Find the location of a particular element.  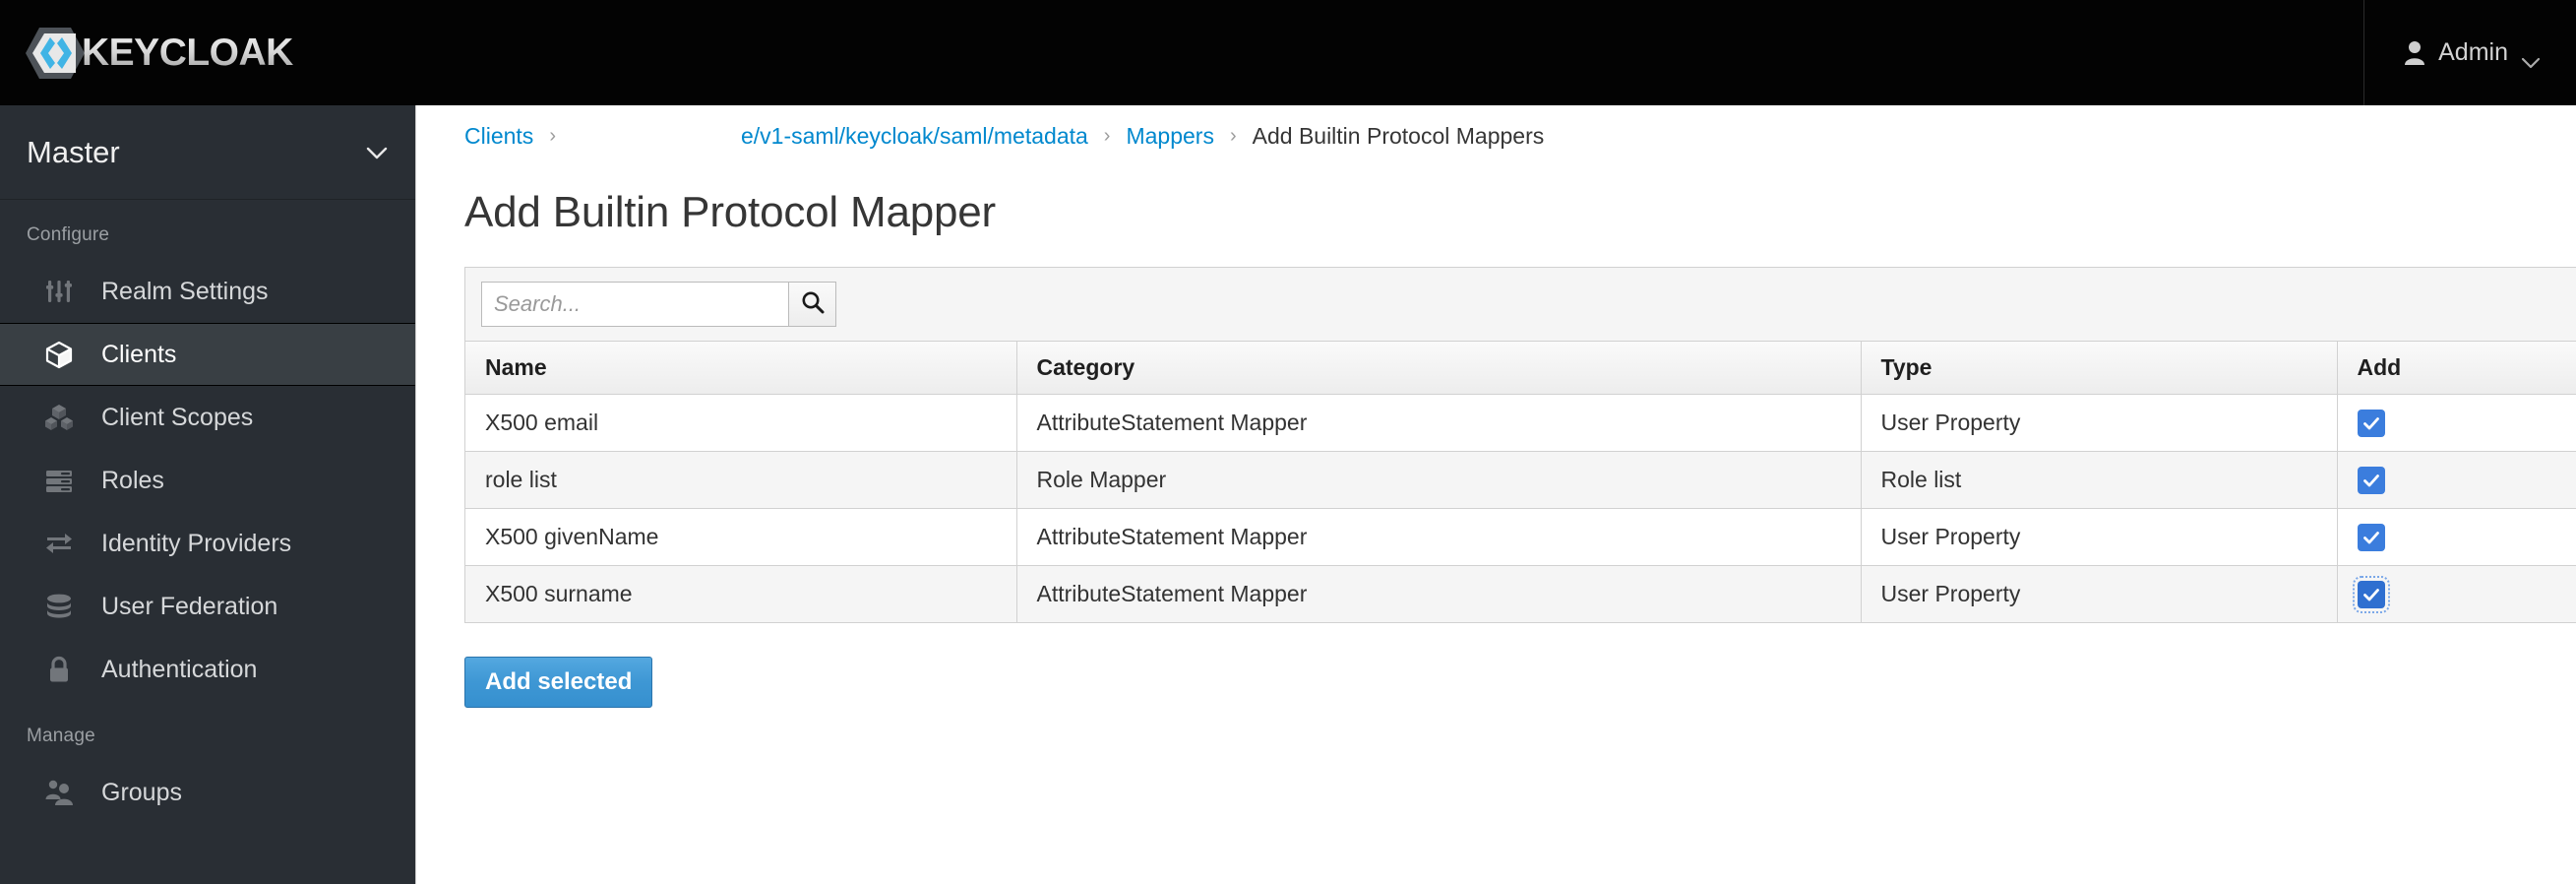

sidebar-item-user-federation: User Federation is located at coordinates (207, 606).